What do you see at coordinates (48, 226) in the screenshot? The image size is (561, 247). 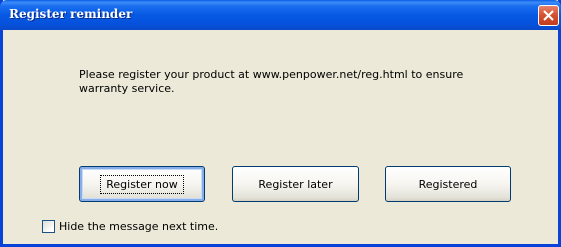 I see `hide-message-checkbox` at bounding box center [48, 226].